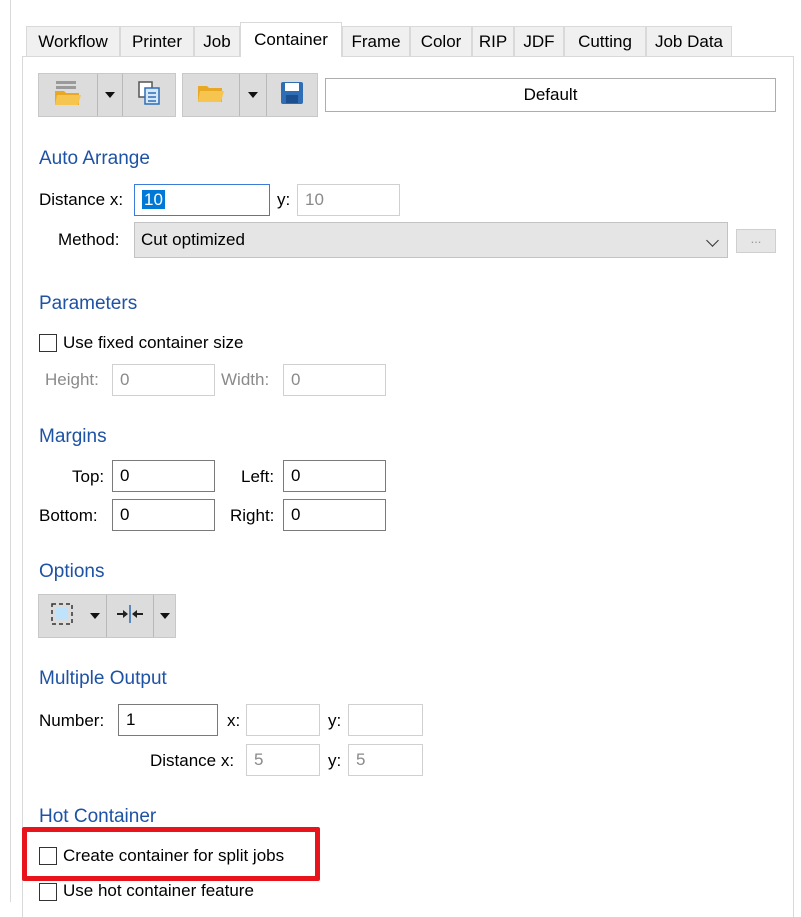 This screenshot has height=917, width=801. I want to click on window-left-edge, so click(10, 451).